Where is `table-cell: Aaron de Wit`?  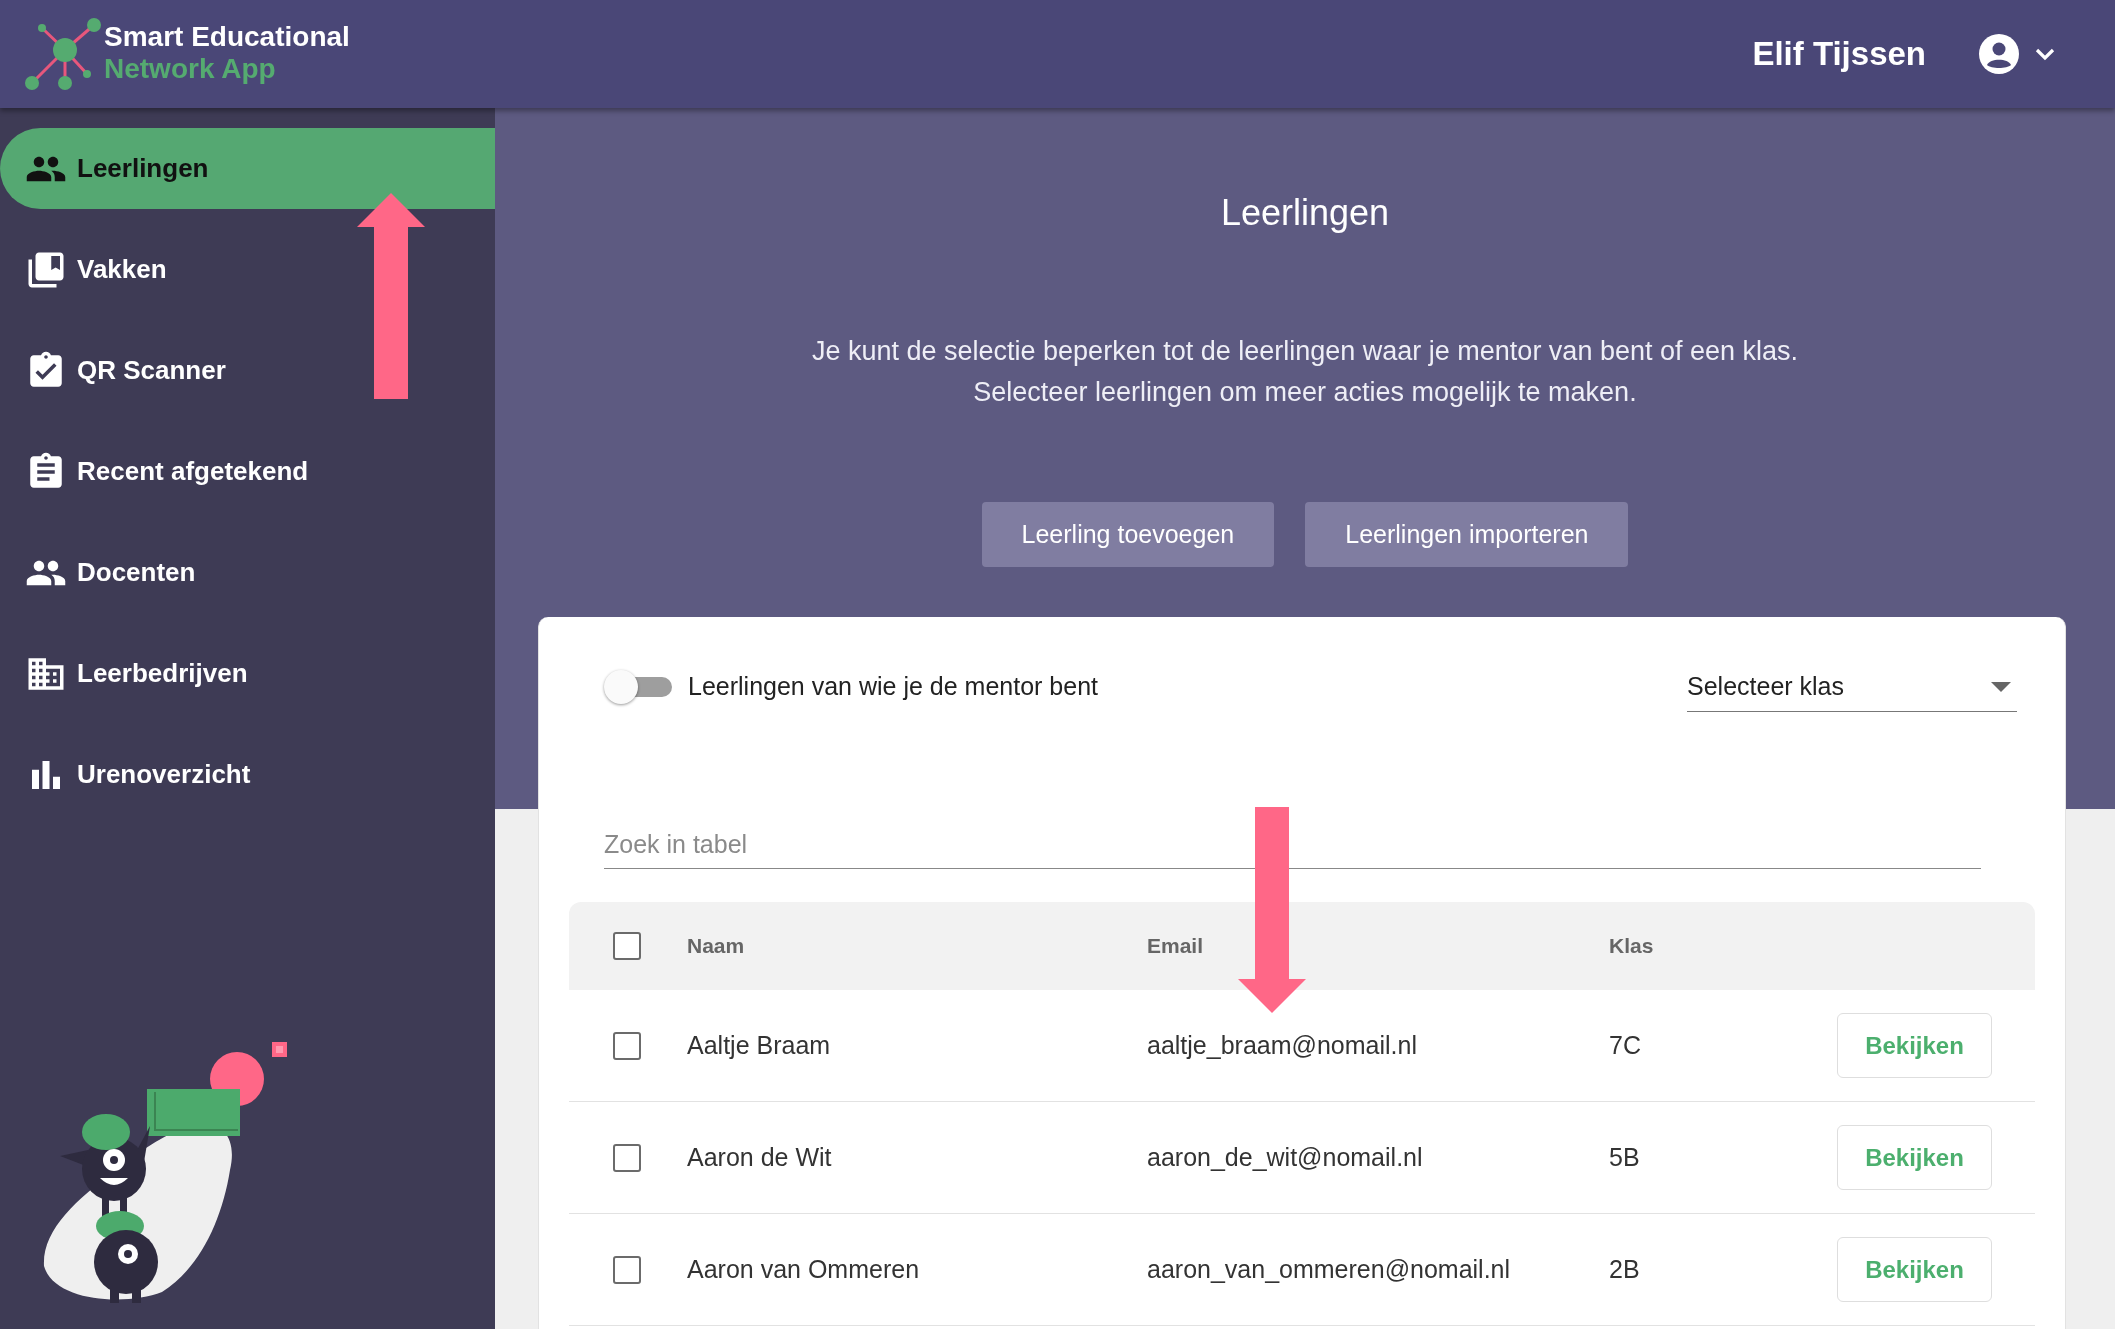
table-cell: Aaron de Wit is located at coordinates (759, 1156).